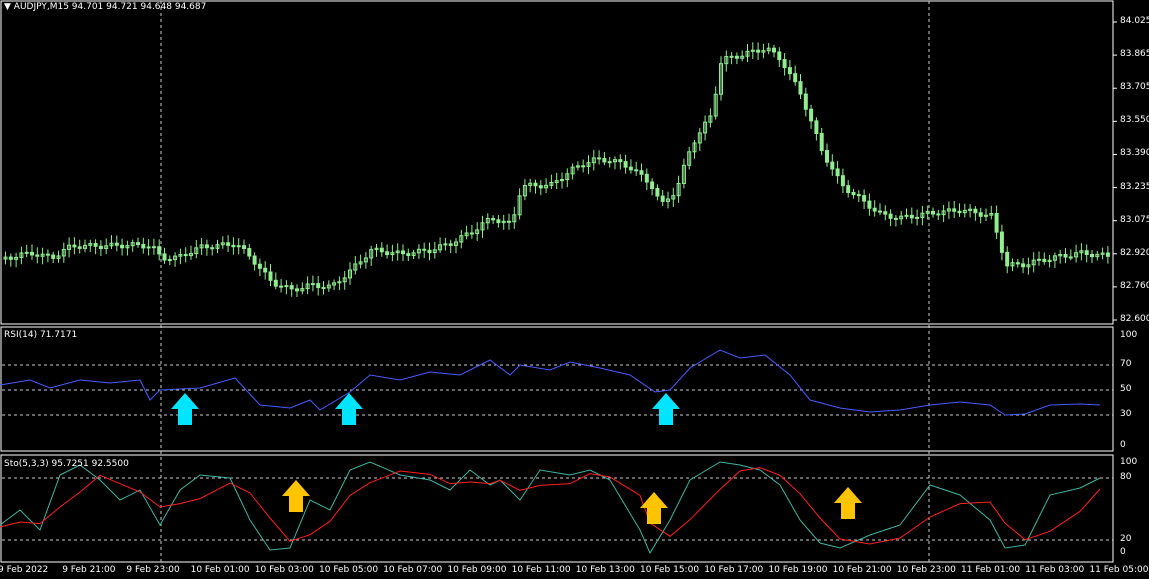  Describe the element at coordinates (605, 570) in the screenshot. I see `time-tick: 10 Feb 13:00` at that location.